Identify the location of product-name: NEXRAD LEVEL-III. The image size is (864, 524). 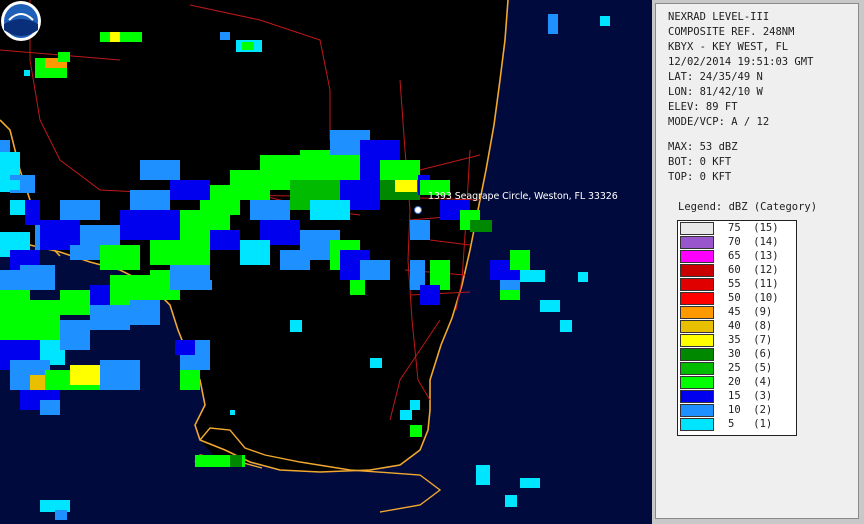
(719, 17).